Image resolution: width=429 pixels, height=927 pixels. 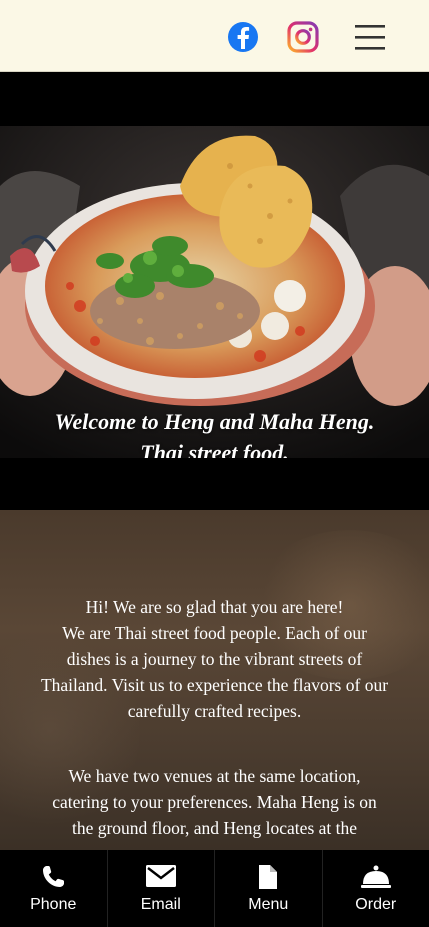 I want to click on nav-phone-button: Phone, so click(x=53, y=888).